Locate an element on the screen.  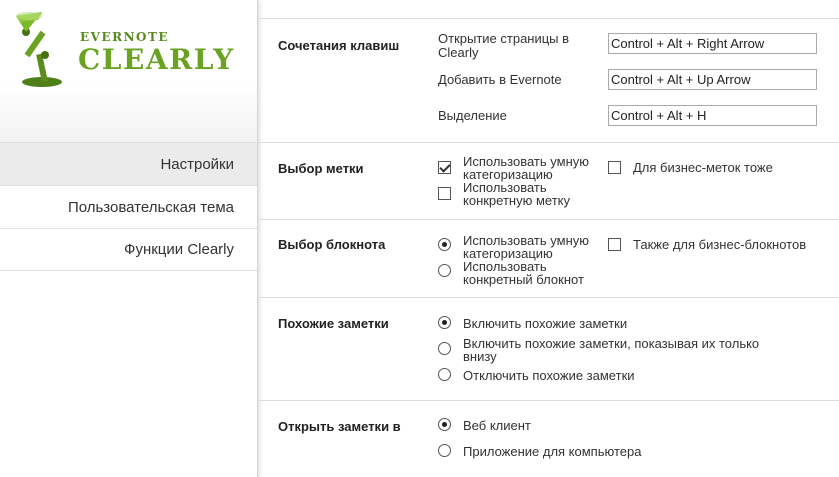
brand-evernote: EVERNOTE is located at coordinates (125, 37).